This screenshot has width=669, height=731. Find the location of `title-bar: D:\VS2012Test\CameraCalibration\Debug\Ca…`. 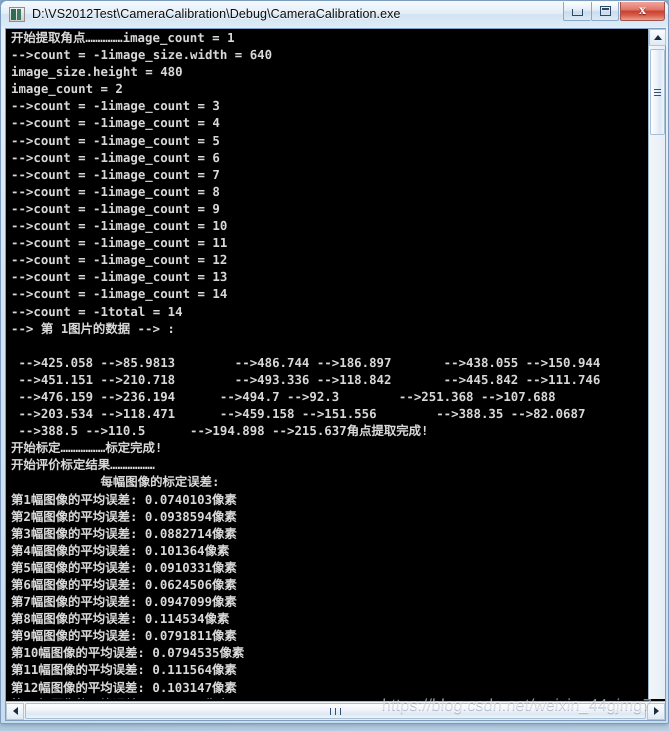

title-bar: D:\VS2012Test\CameraCalibration\Debug\Ca… is located at coordinates (334, 14).